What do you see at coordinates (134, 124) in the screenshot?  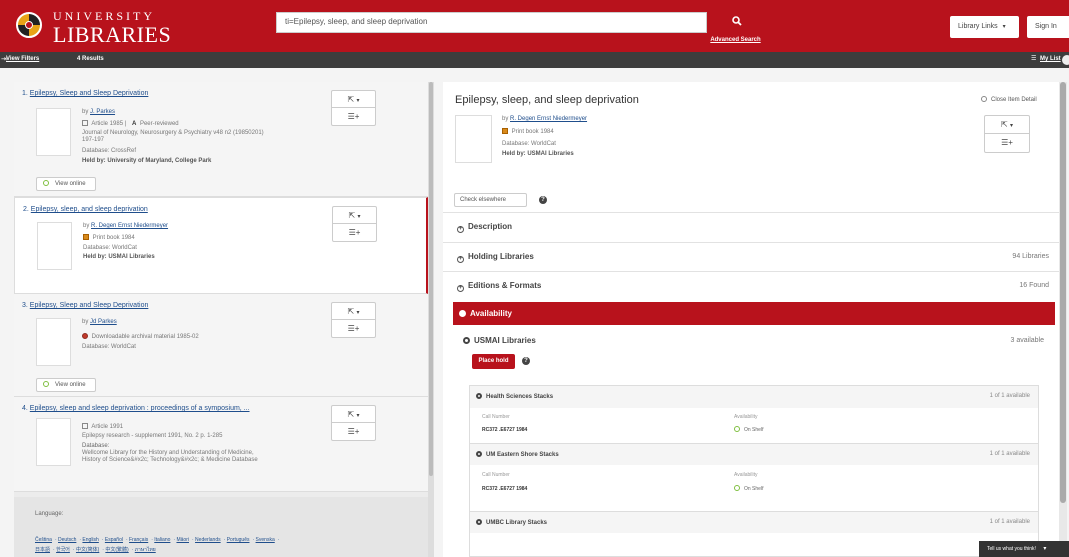 I see `peer-reviewed-icon: A` at bounding box center [134, 124].